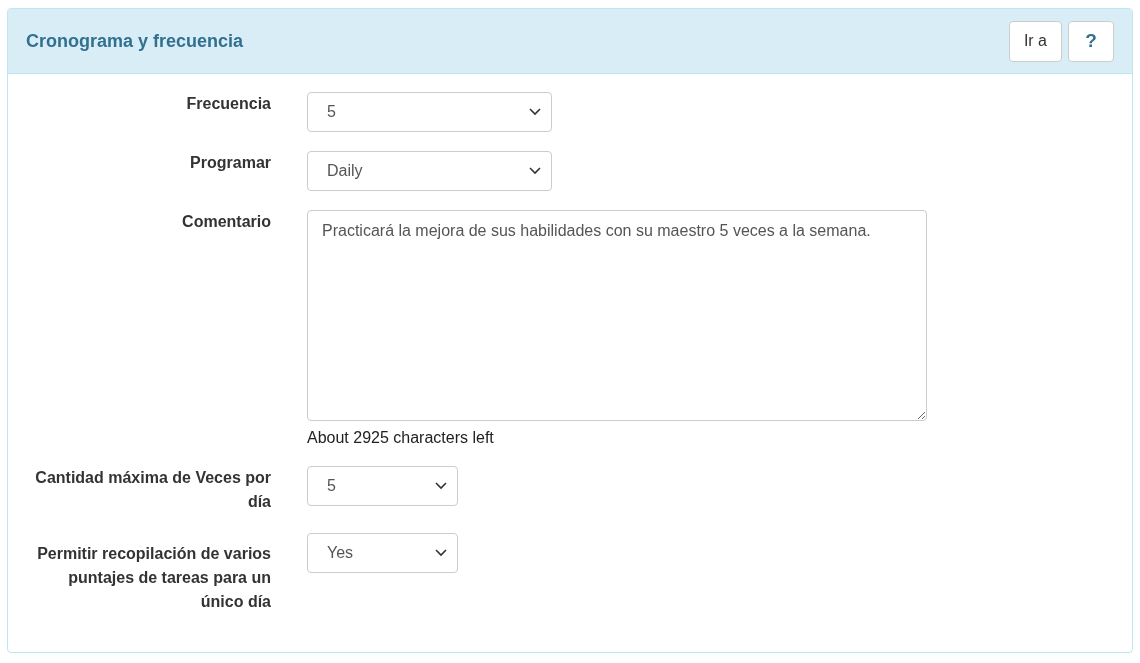 This screenshot has width=1140, height=663. I want to click on characters-left-text: About 2925 characters left, so click(400, 438).